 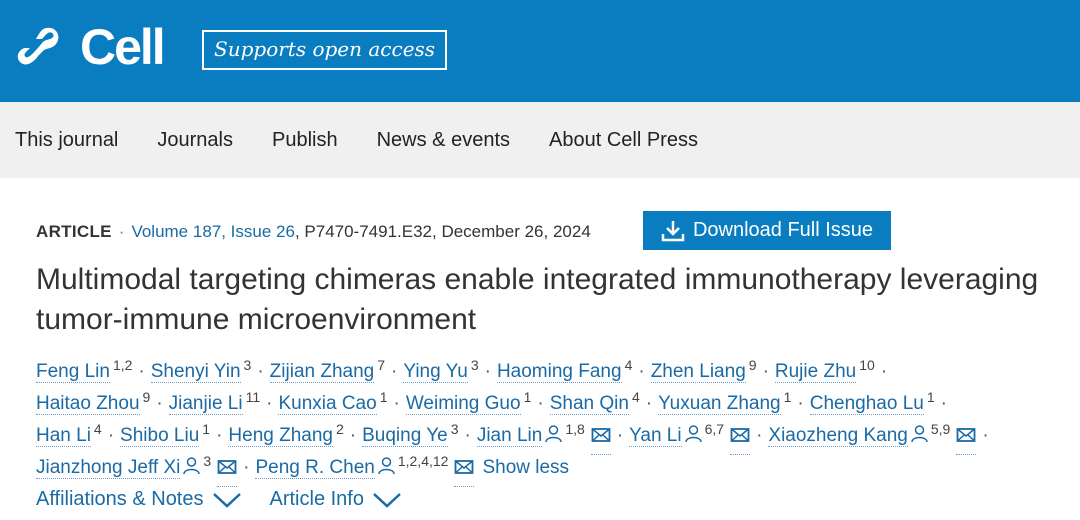 I want to click on article-info-toggle: Article Info, so click(x=336, y=499).